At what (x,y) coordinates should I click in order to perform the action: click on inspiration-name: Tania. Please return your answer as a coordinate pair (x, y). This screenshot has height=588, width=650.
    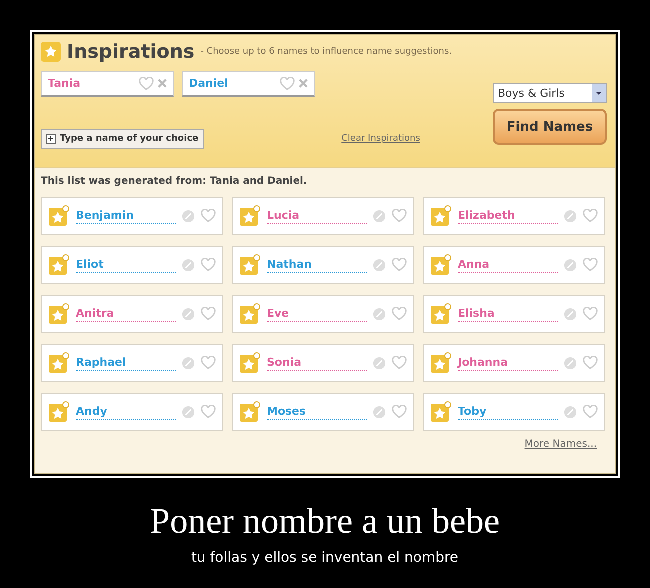
    Looking at the image, I should click on (65, 83).